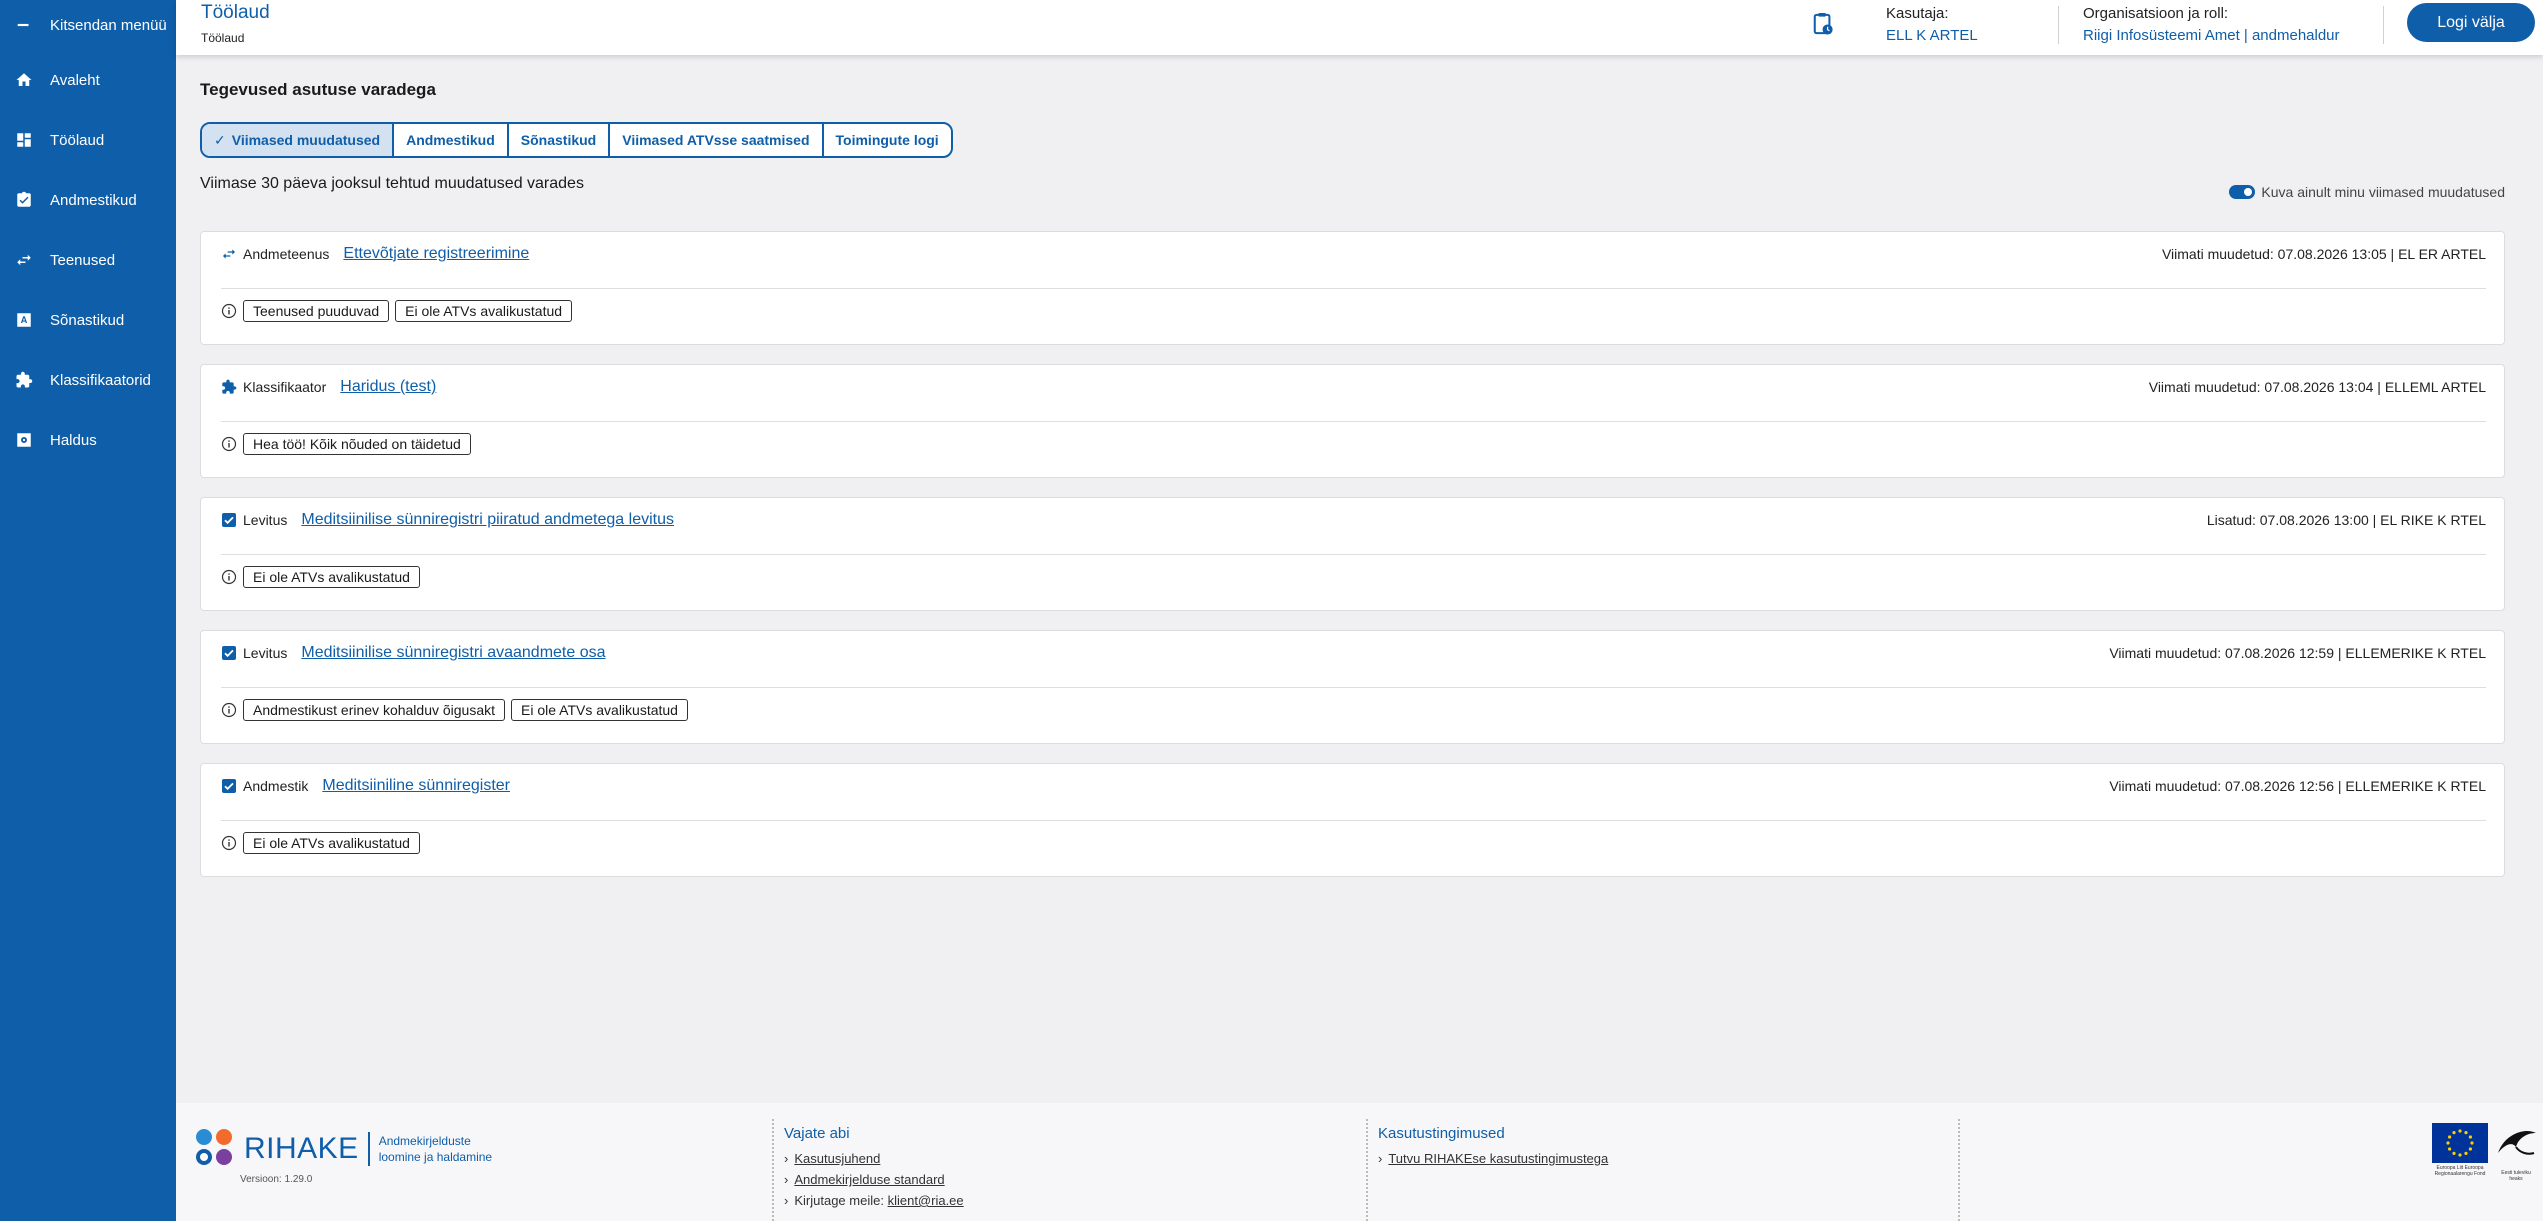  Describe the element at coordinates (2471, 22) in the screenshot. I see `logout-button: Logi välja` at that location.